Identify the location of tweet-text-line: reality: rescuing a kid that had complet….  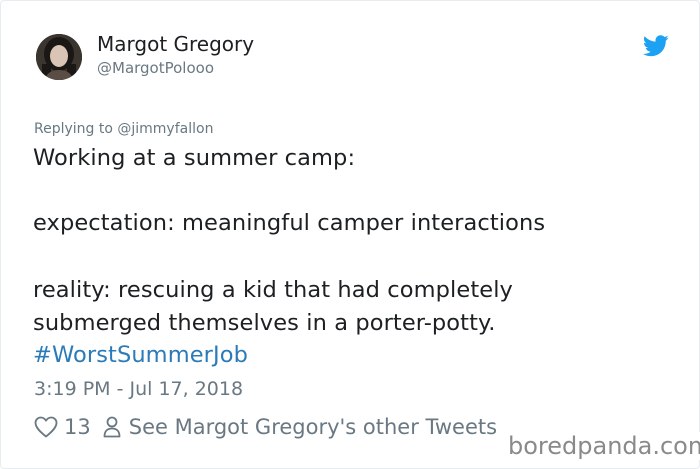
(273, 290).